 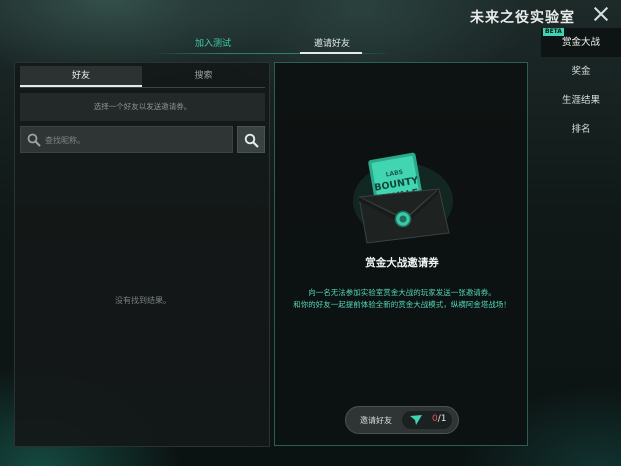 I want to click on nav-item-bounty-battle: BETA 赏金大战, so click(x=581, y=42).